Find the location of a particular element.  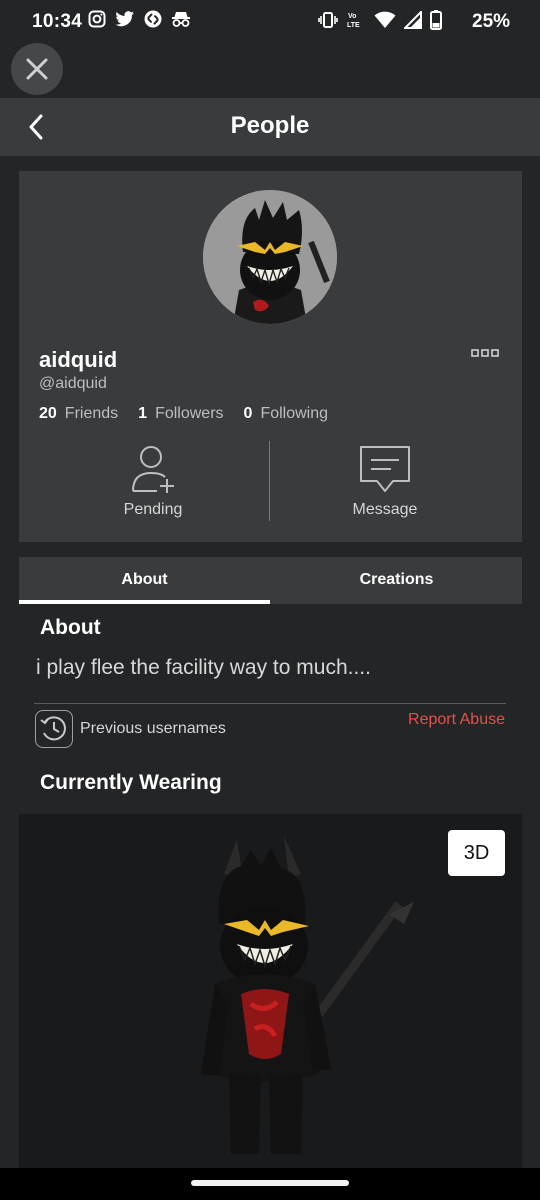

home-gesture-handle is located at coordinates (270, 1183).